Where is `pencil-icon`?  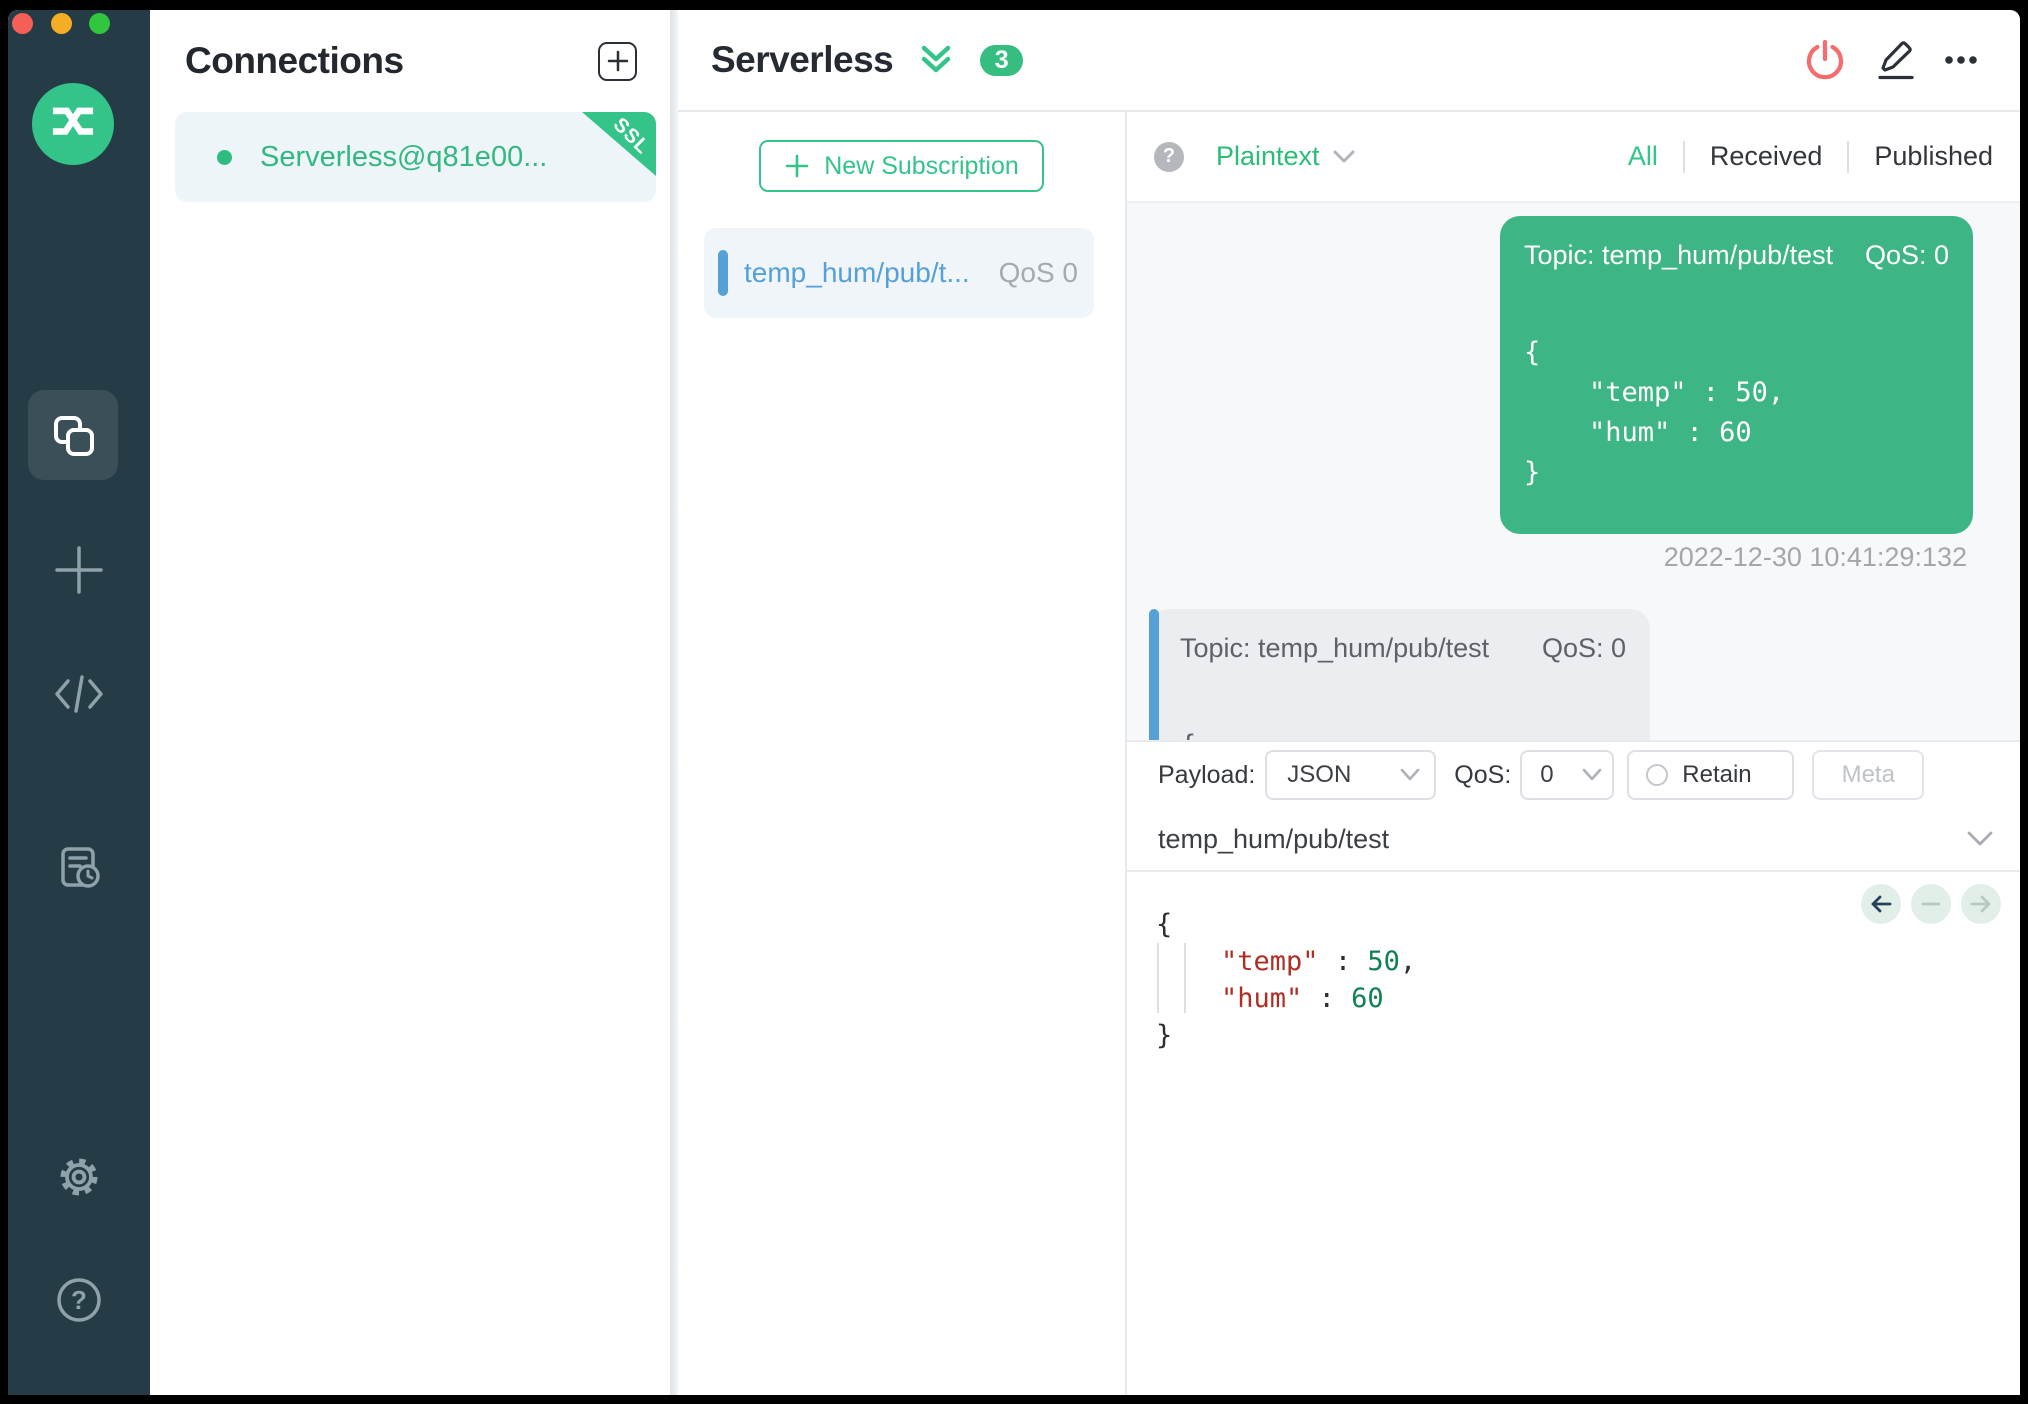
pencil-icon is located at coordinates (1896, 60).